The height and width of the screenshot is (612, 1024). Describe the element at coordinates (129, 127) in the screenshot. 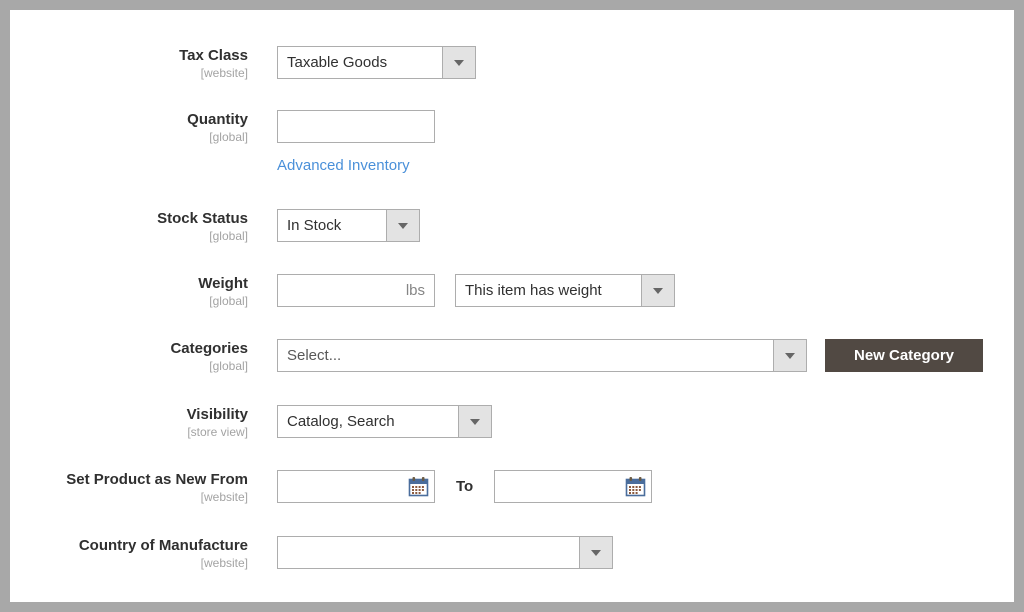

I see `label-quantity: Quantity [global]` at that location.